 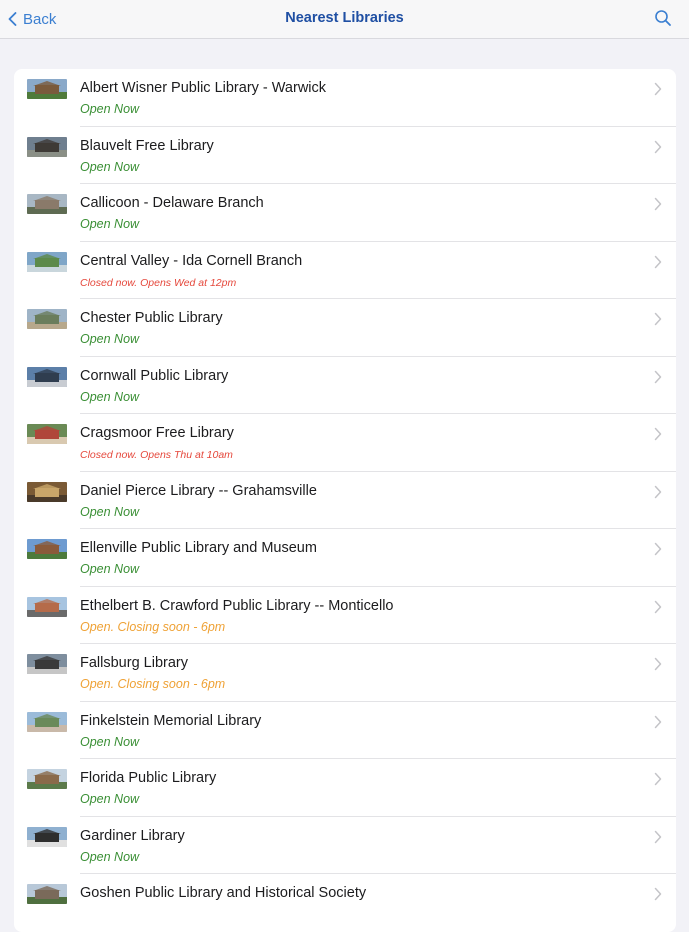 What do you see at coordinates (345, 846) in the screenshot?
I see `library-row: Gardiner Library Open Now` at bounding box center [345, 846].